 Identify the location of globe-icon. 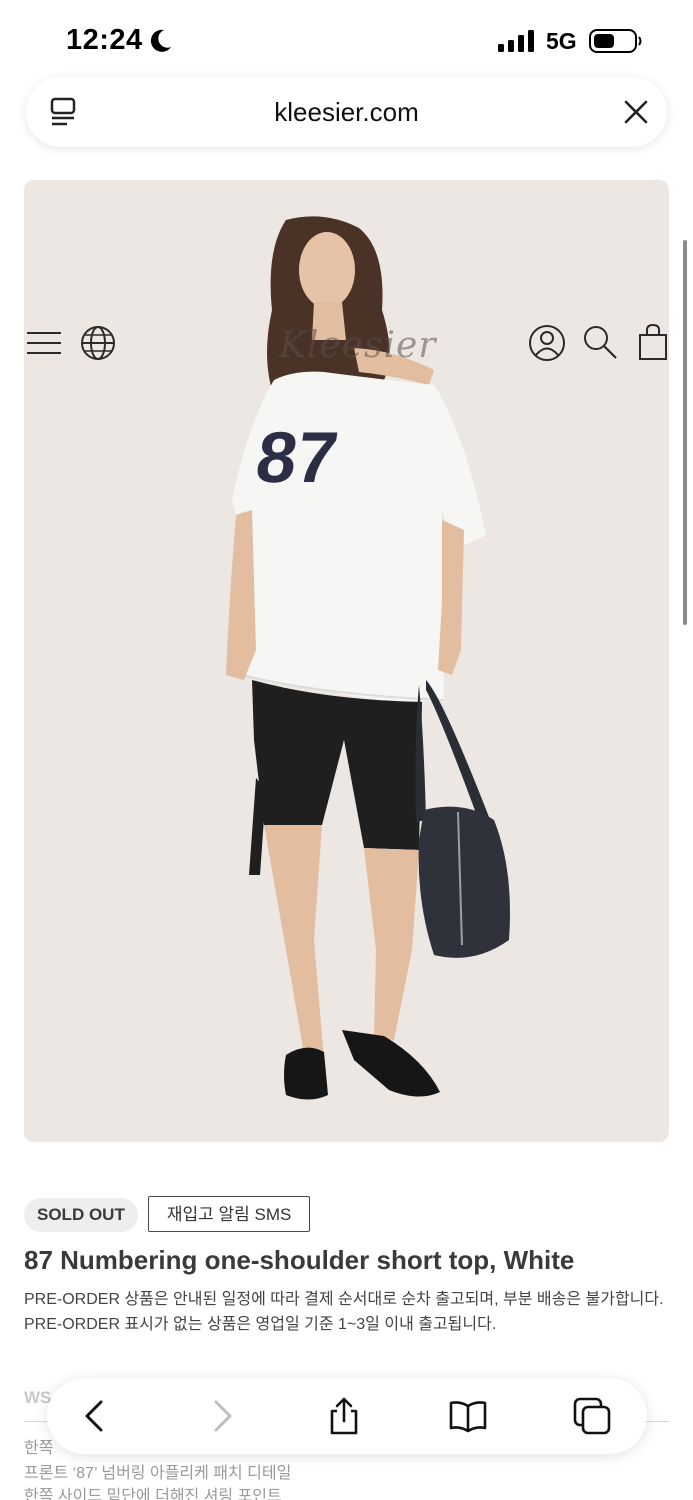
(98, 343).